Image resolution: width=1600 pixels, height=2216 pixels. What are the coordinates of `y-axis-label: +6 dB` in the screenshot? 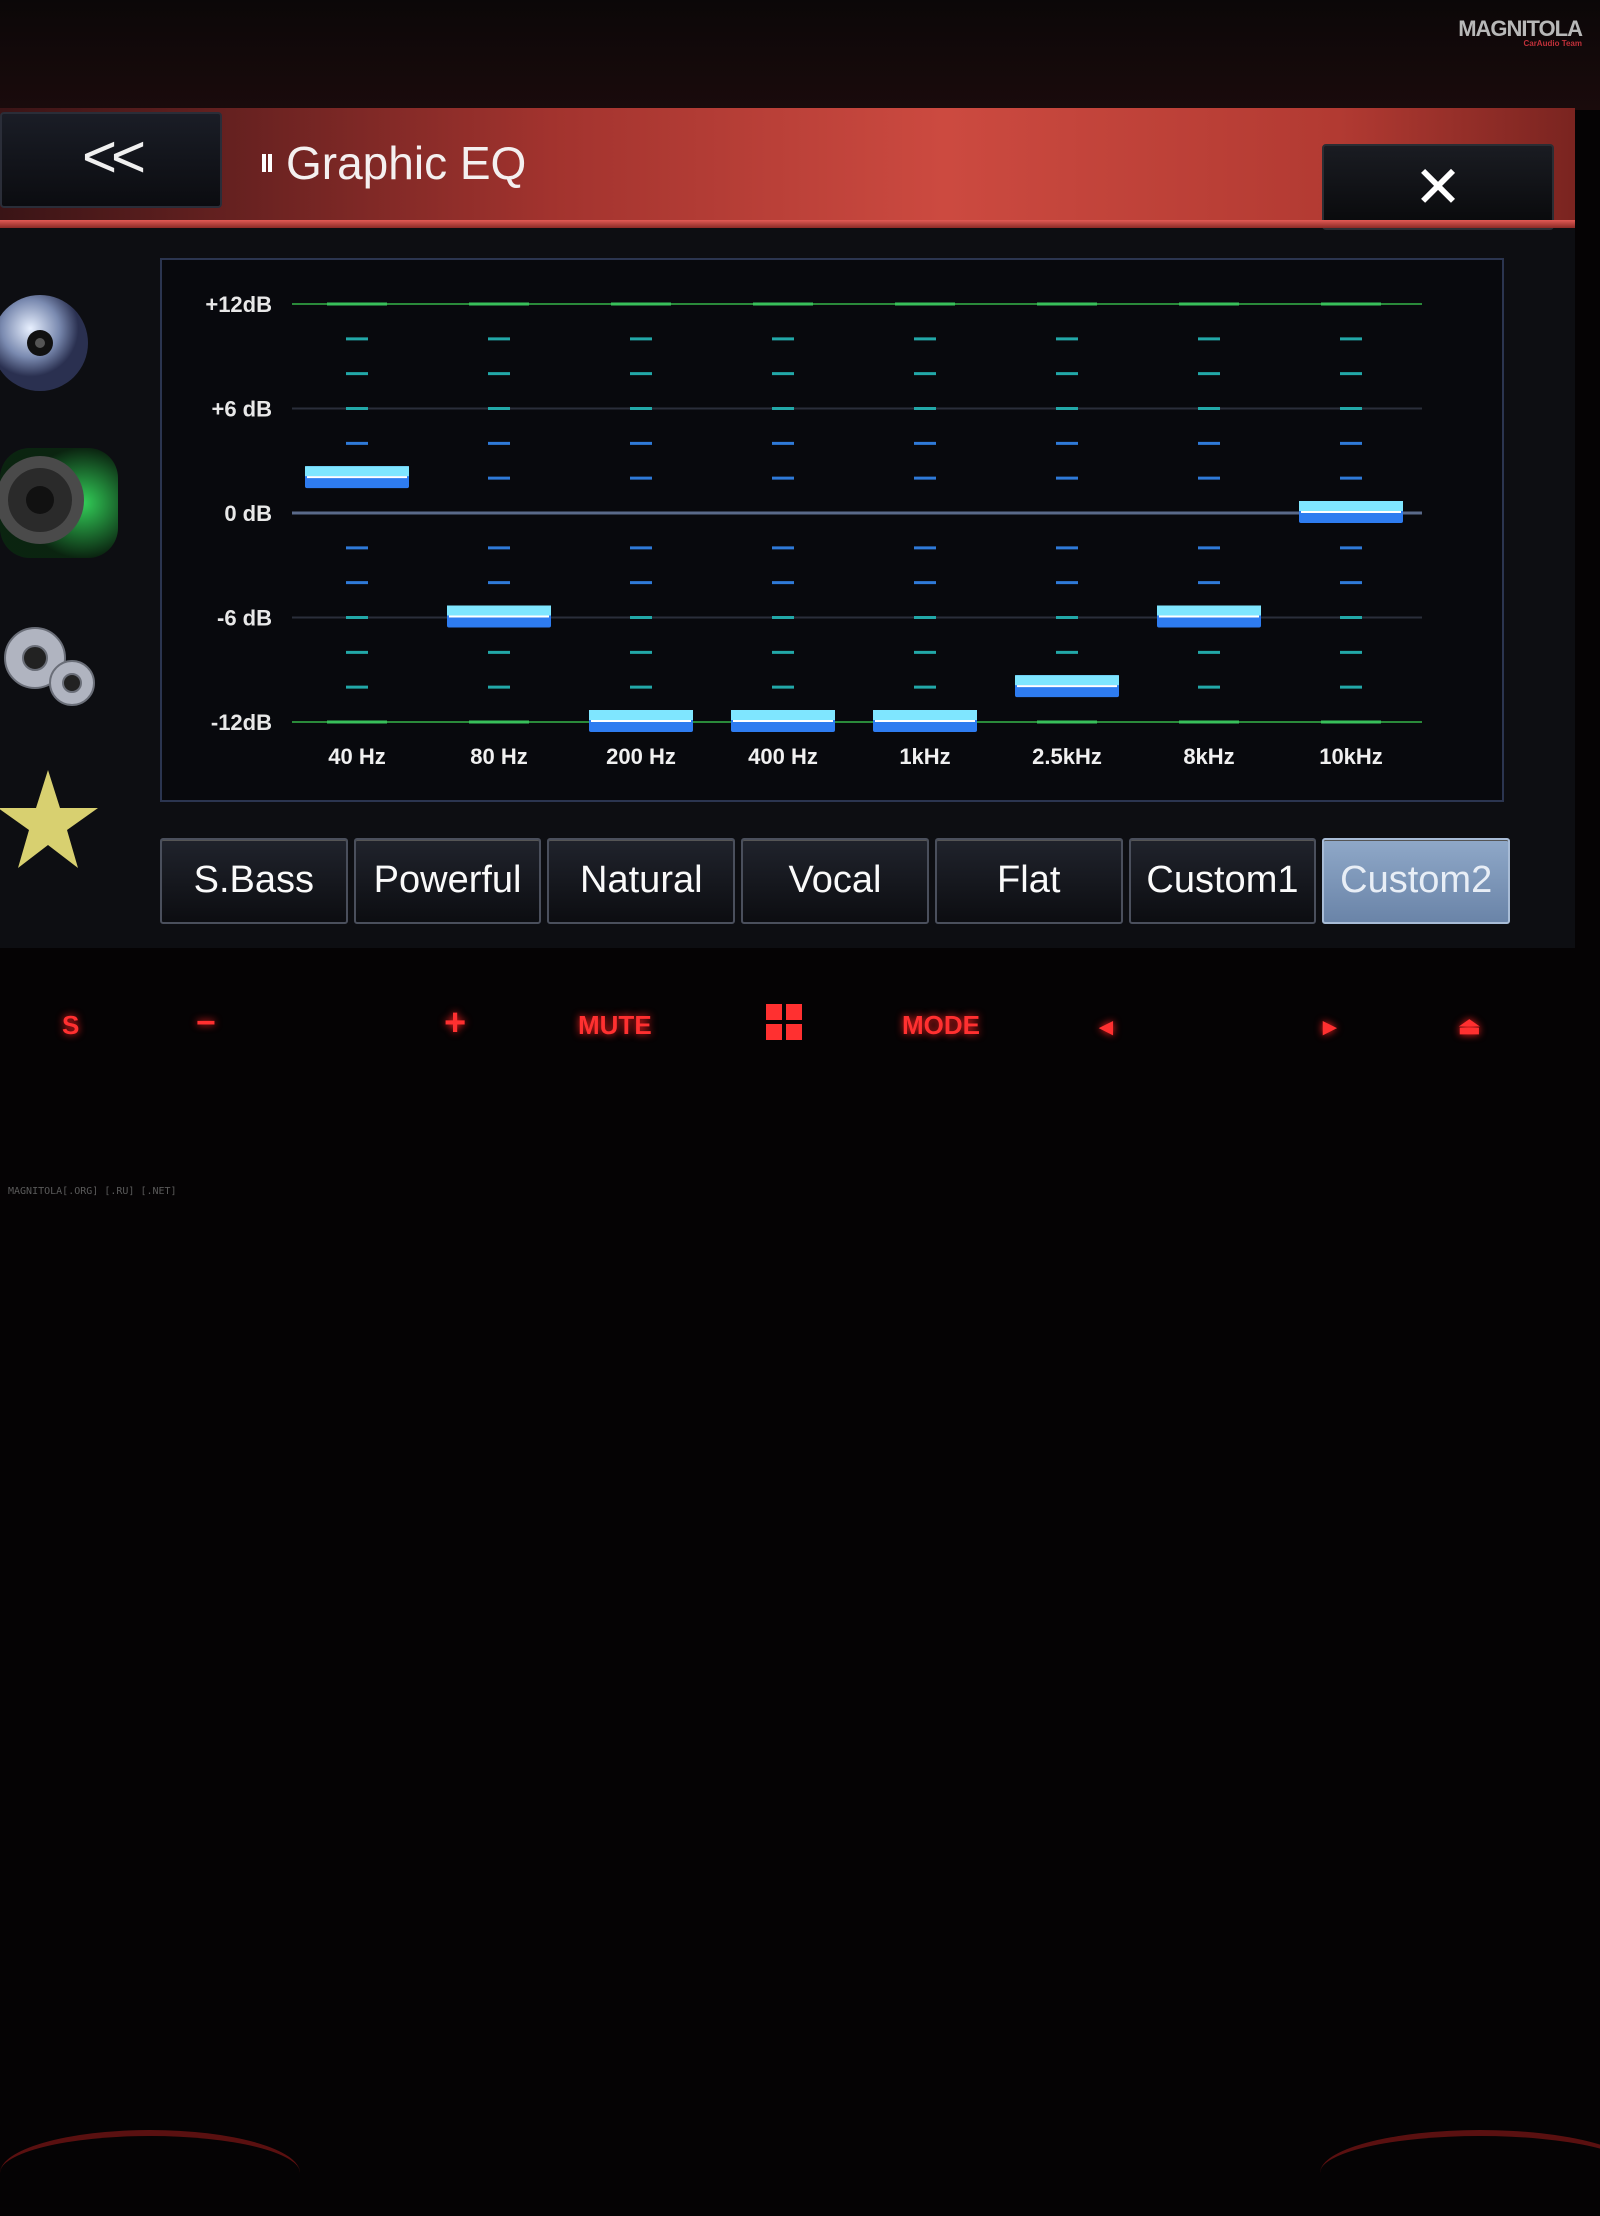 It's located at (241, 409).